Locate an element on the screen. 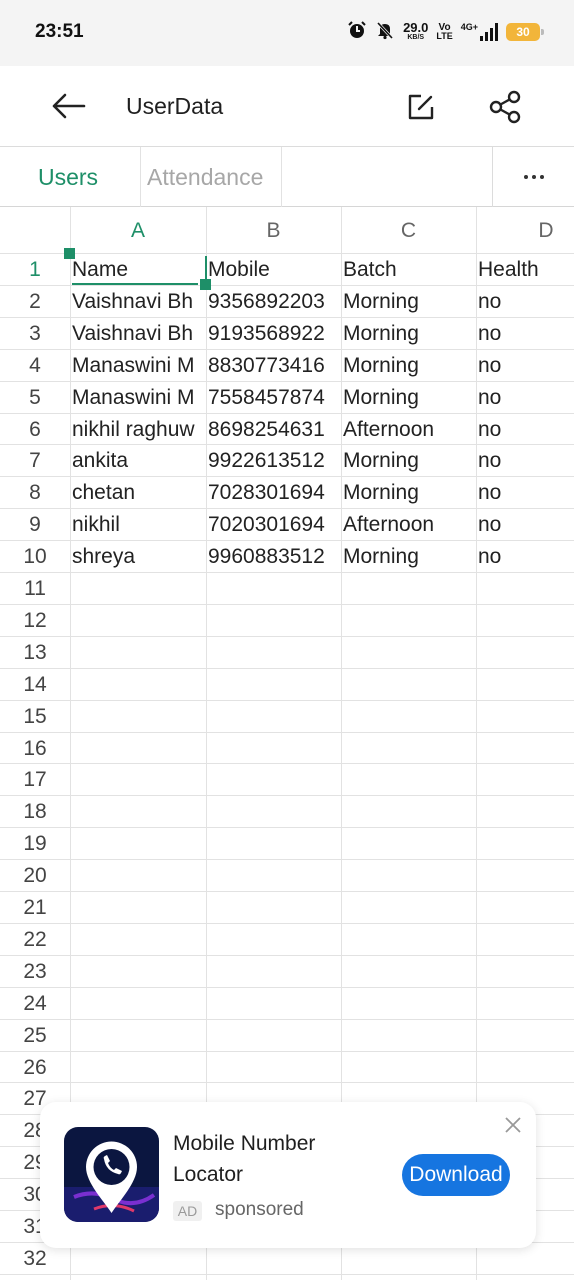 This screenshot has width=574, height=1280. row-header: 11 is located at coordinates (35, 589).